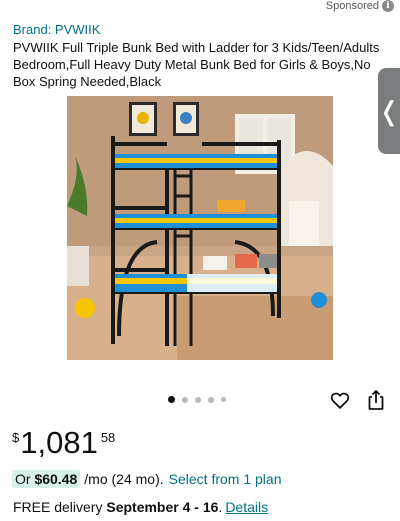 This screenshot has width=400, height=521. I want to click on info-icon: i, so click(388, 6).